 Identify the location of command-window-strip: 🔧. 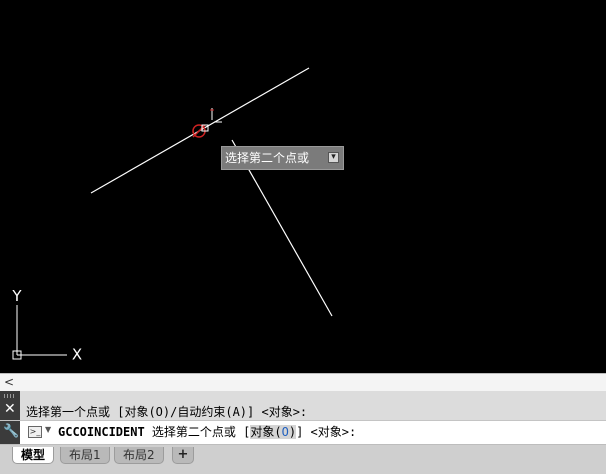
(10, 432).